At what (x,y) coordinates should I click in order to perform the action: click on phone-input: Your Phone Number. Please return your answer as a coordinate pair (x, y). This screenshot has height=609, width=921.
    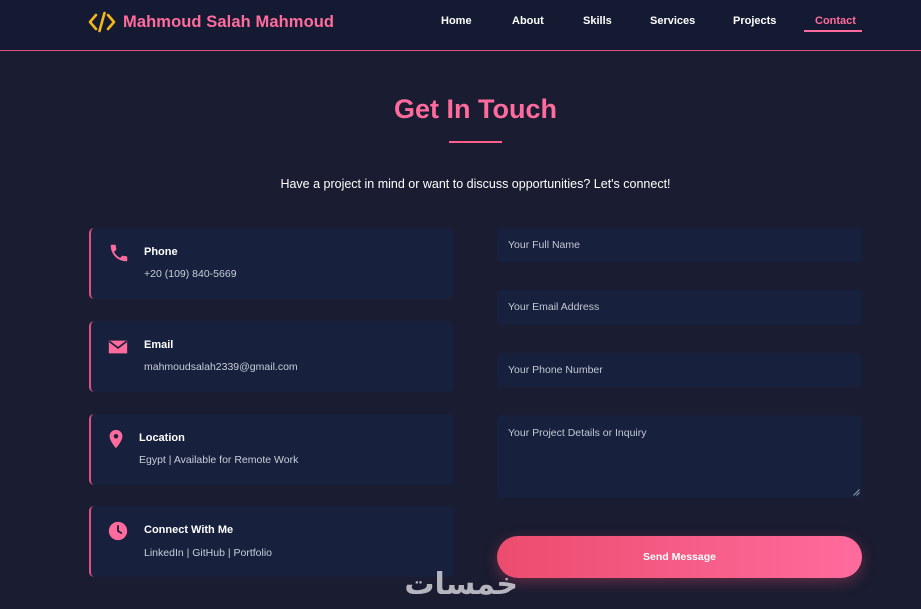
    Looking at the image, I should click on (679, 370).